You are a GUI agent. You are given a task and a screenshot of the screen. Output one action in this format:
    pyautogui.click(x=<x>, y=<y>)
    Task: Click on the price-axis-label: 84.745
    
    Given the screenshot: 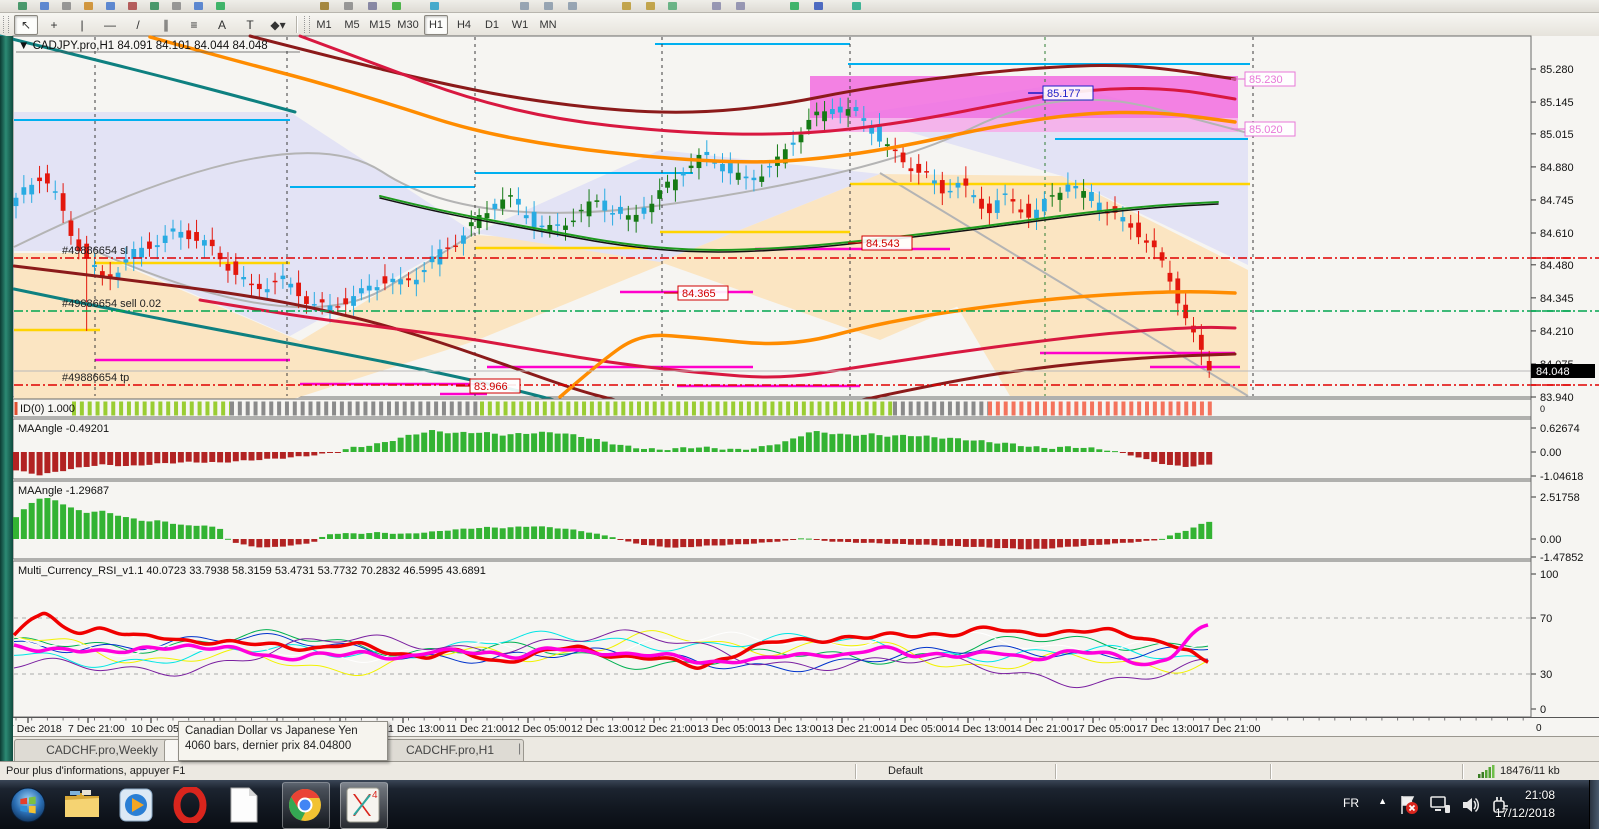 What is the action you would take?
    pyautogui.click(x=1557, y=201)
    